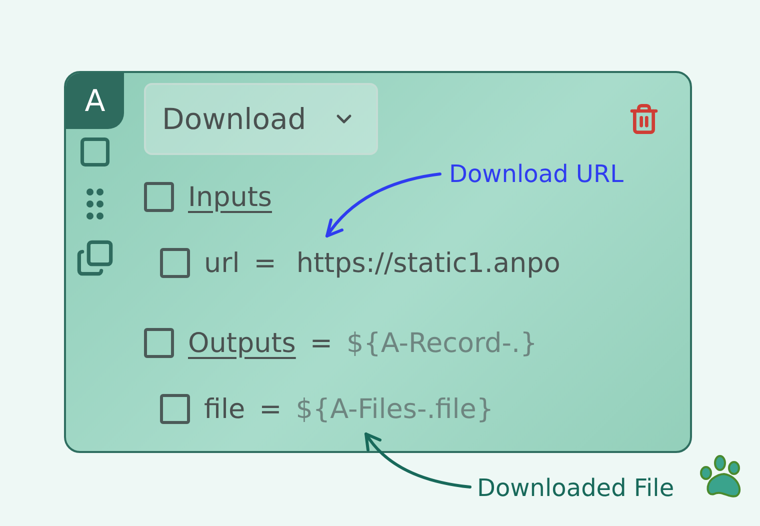  What do you see at coordinates (230, 197) in the screenshot?
I see `section-heading: Inputs` at bounding box center [230, 197].